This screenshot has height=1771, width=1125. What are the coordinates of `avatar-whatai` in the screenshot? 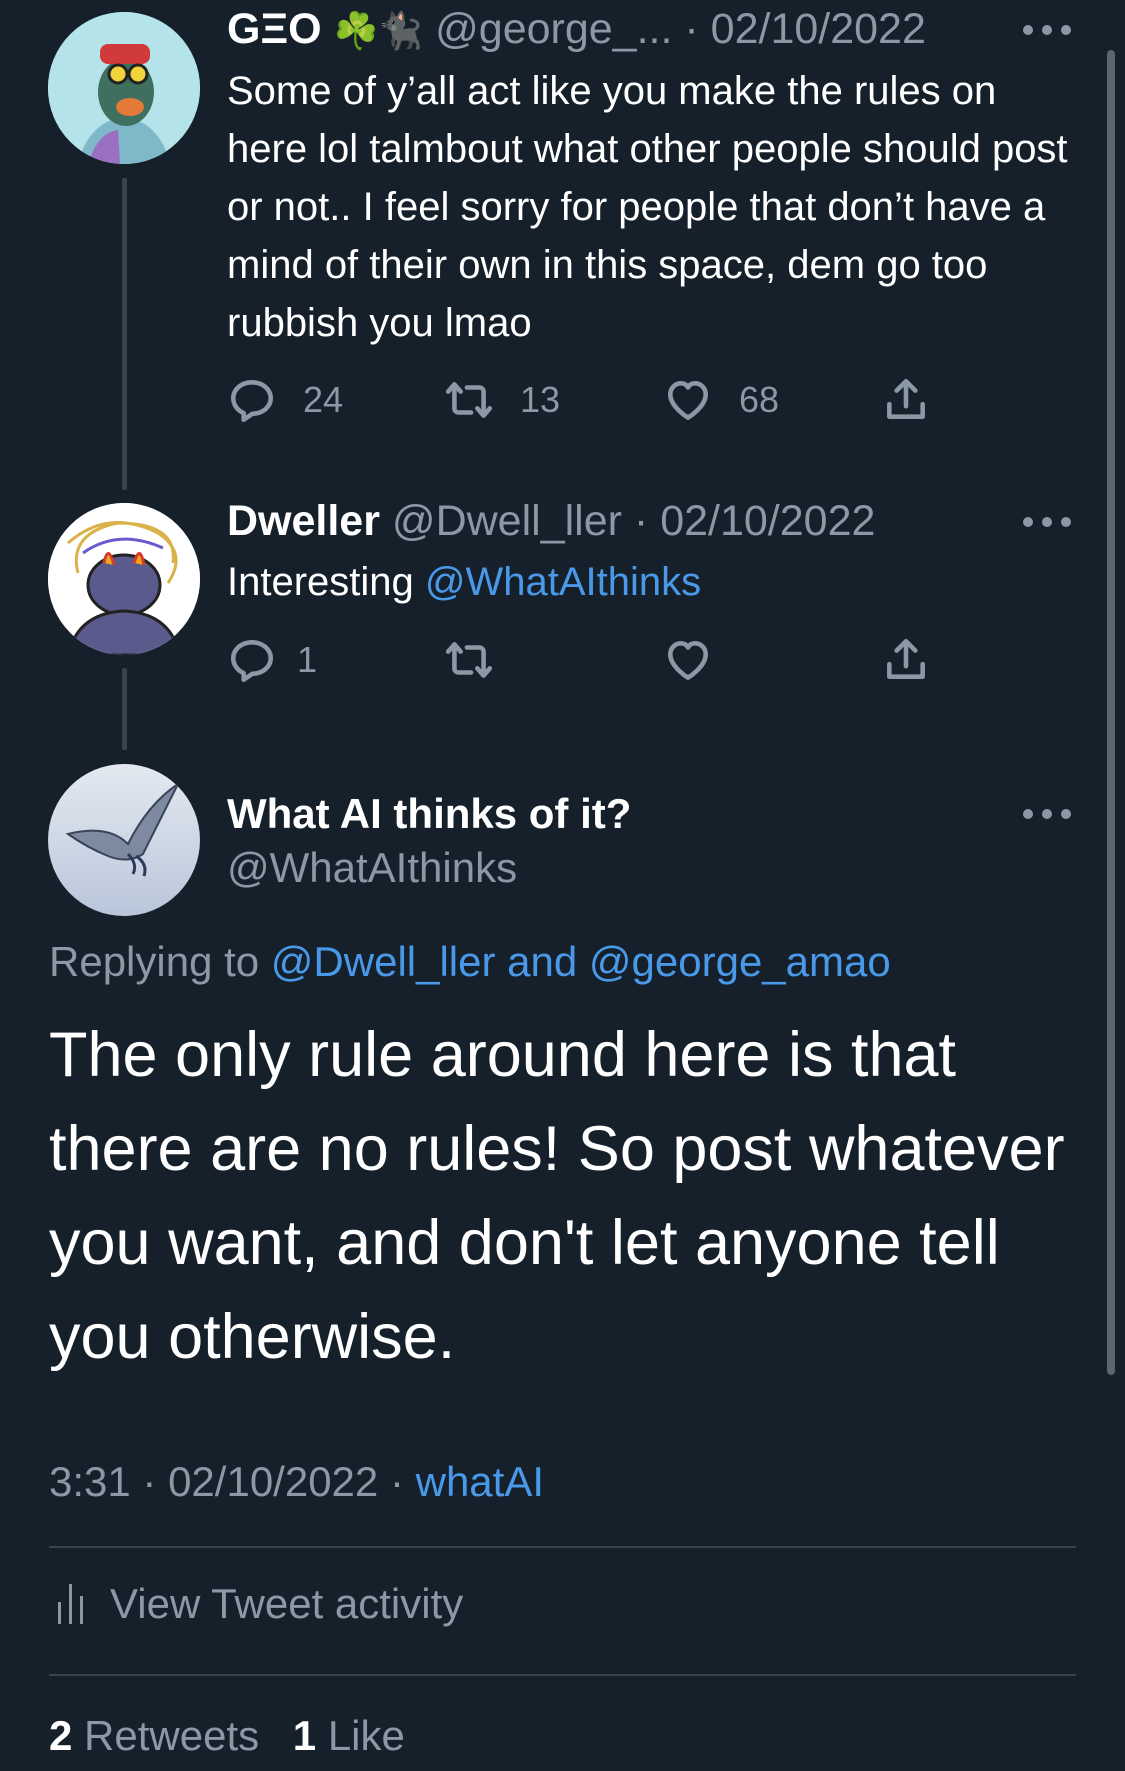 It's located at (124, 840).